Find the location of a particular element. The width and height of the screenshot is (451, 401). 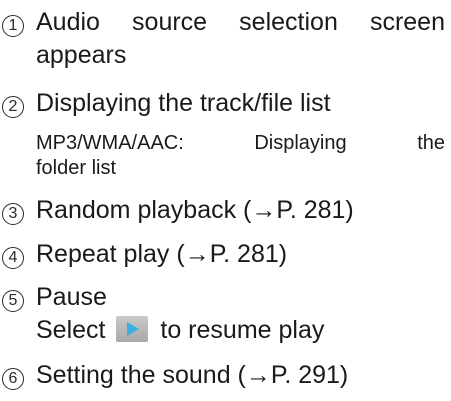

item-text: Pause Select to resume play is located at coordinates (240, 314).